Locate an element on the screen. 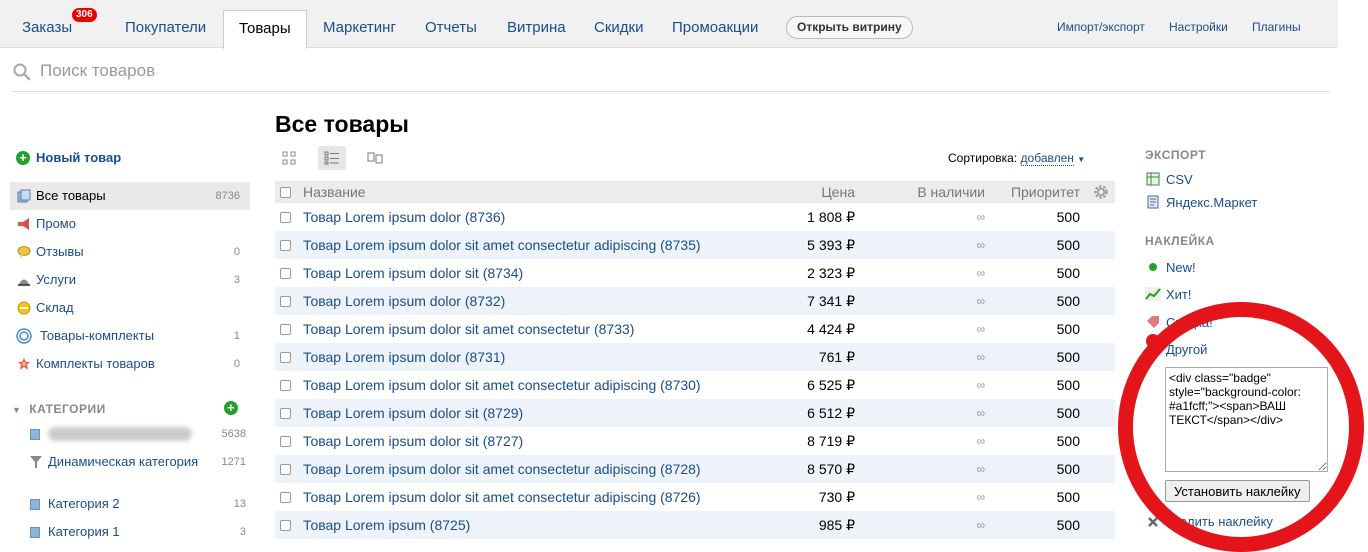 The image size is (1368, 552). remove-badge-link: Удалить наклейку is located at coordinates (1210, 521).